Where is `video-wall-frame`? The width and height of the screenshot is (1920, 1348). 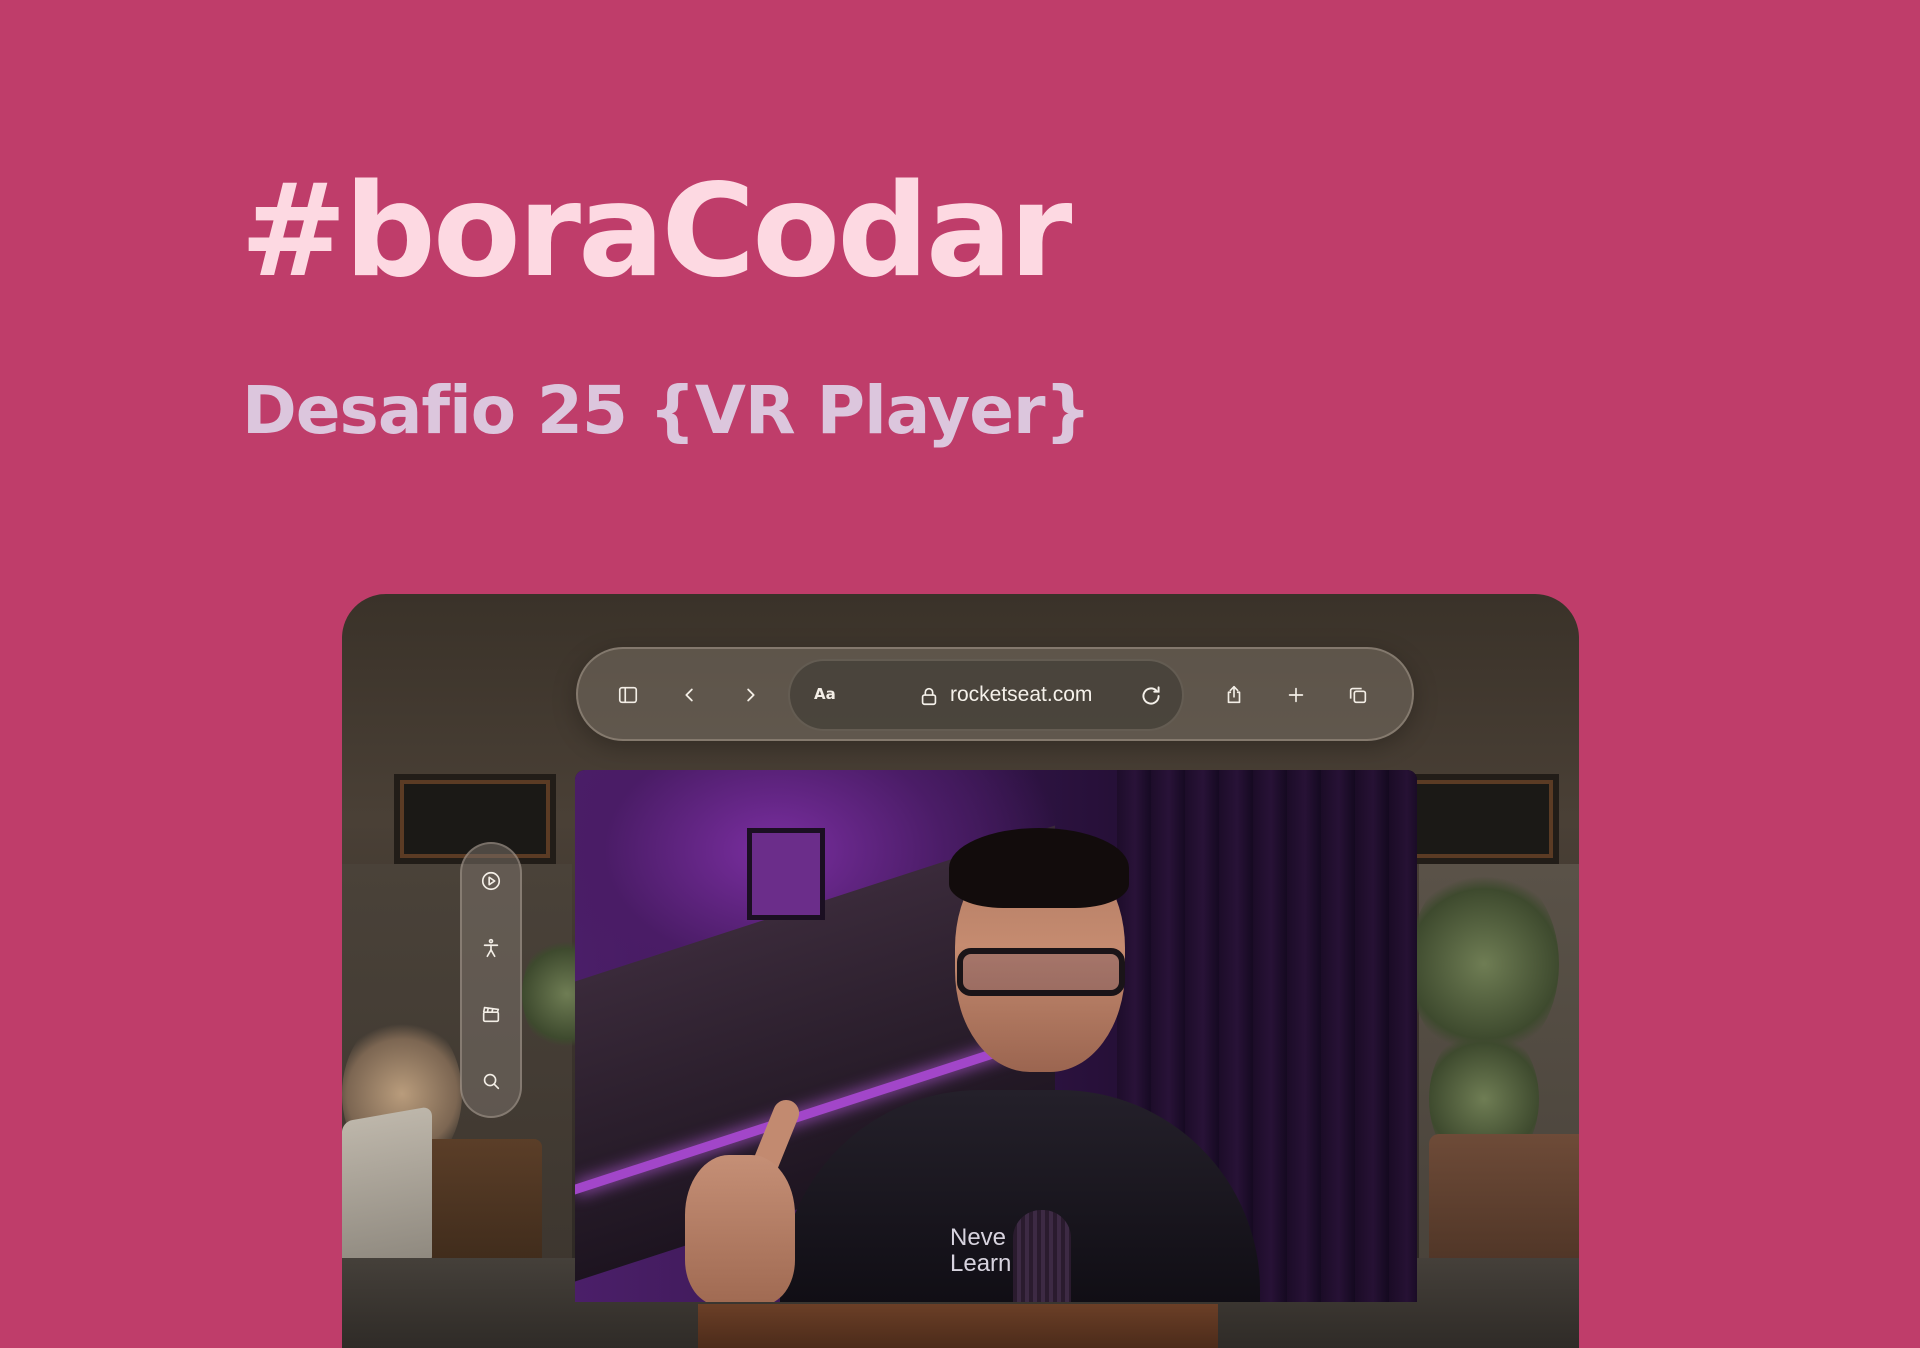 video-wall-frame is located at coordinates (786, 874).